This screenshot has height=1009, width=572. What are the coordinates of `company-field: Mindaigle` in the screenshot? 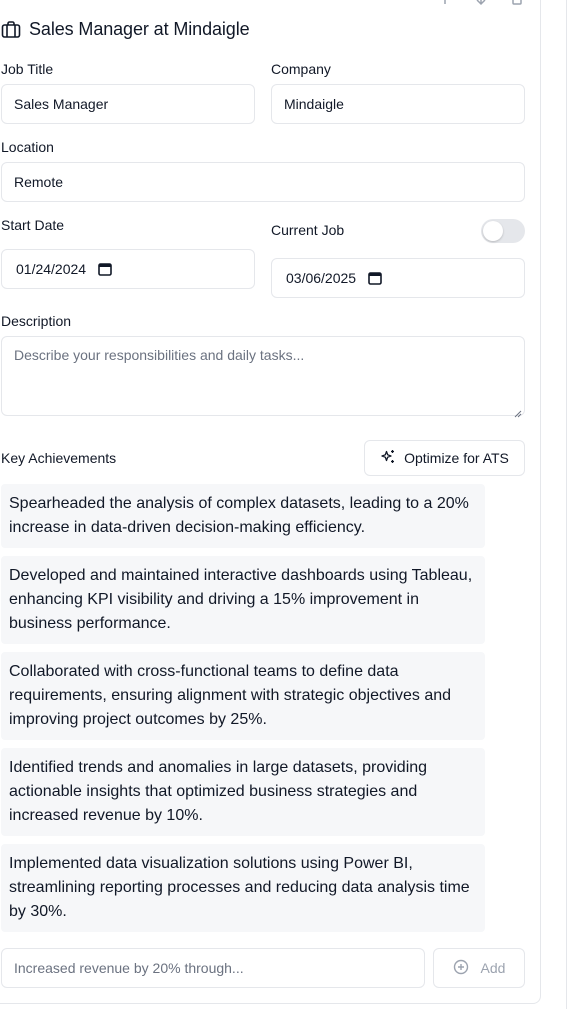 It's located at (398, 104).